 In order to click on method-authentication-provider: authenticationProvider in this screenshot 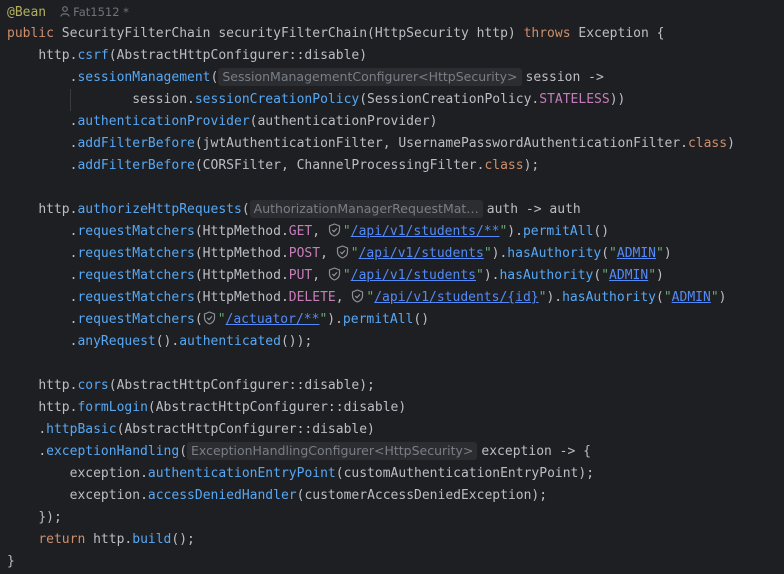, I will do `click(163, 121)`.